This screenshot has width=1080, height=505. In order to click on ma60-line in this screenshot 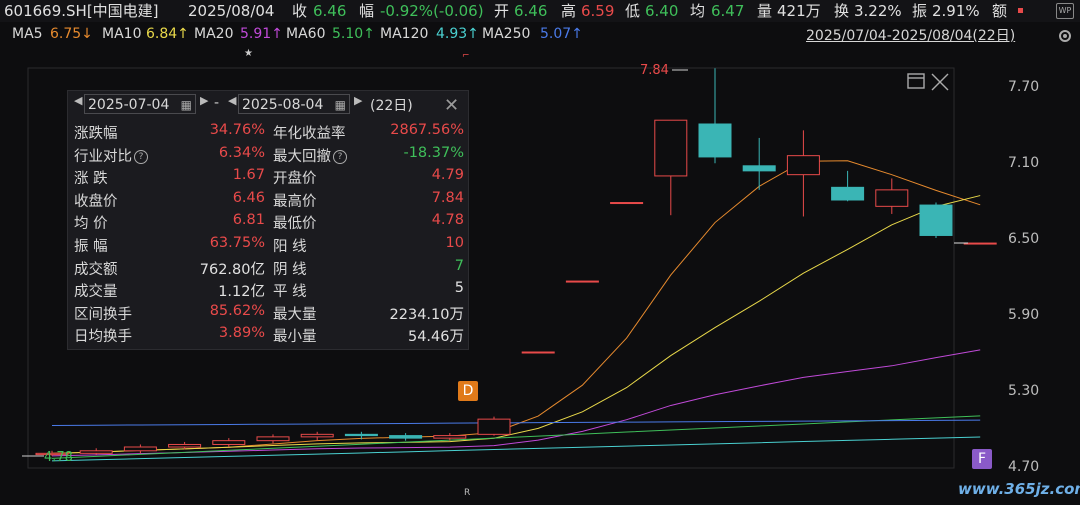, I will do `click(516, 437)`.